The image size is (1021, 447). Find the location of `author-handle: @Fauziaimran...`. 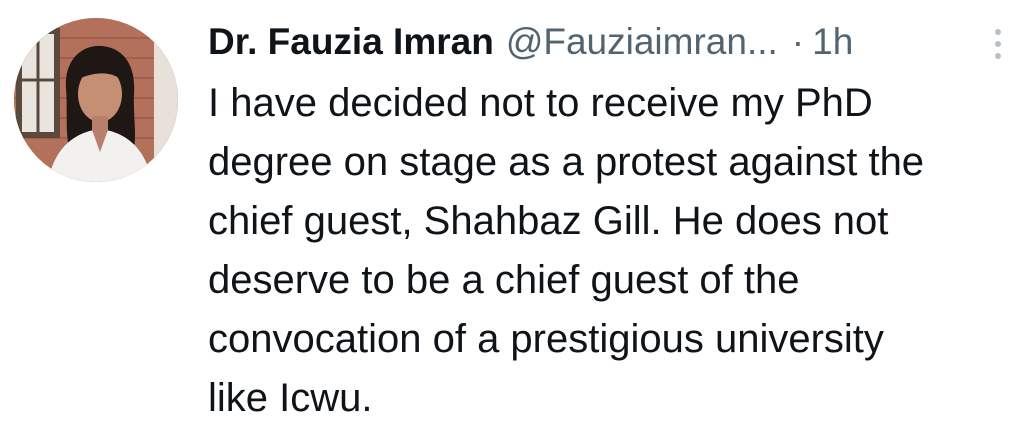

author-handle: @Fauziaimran... is located at coordinates (642, 42).